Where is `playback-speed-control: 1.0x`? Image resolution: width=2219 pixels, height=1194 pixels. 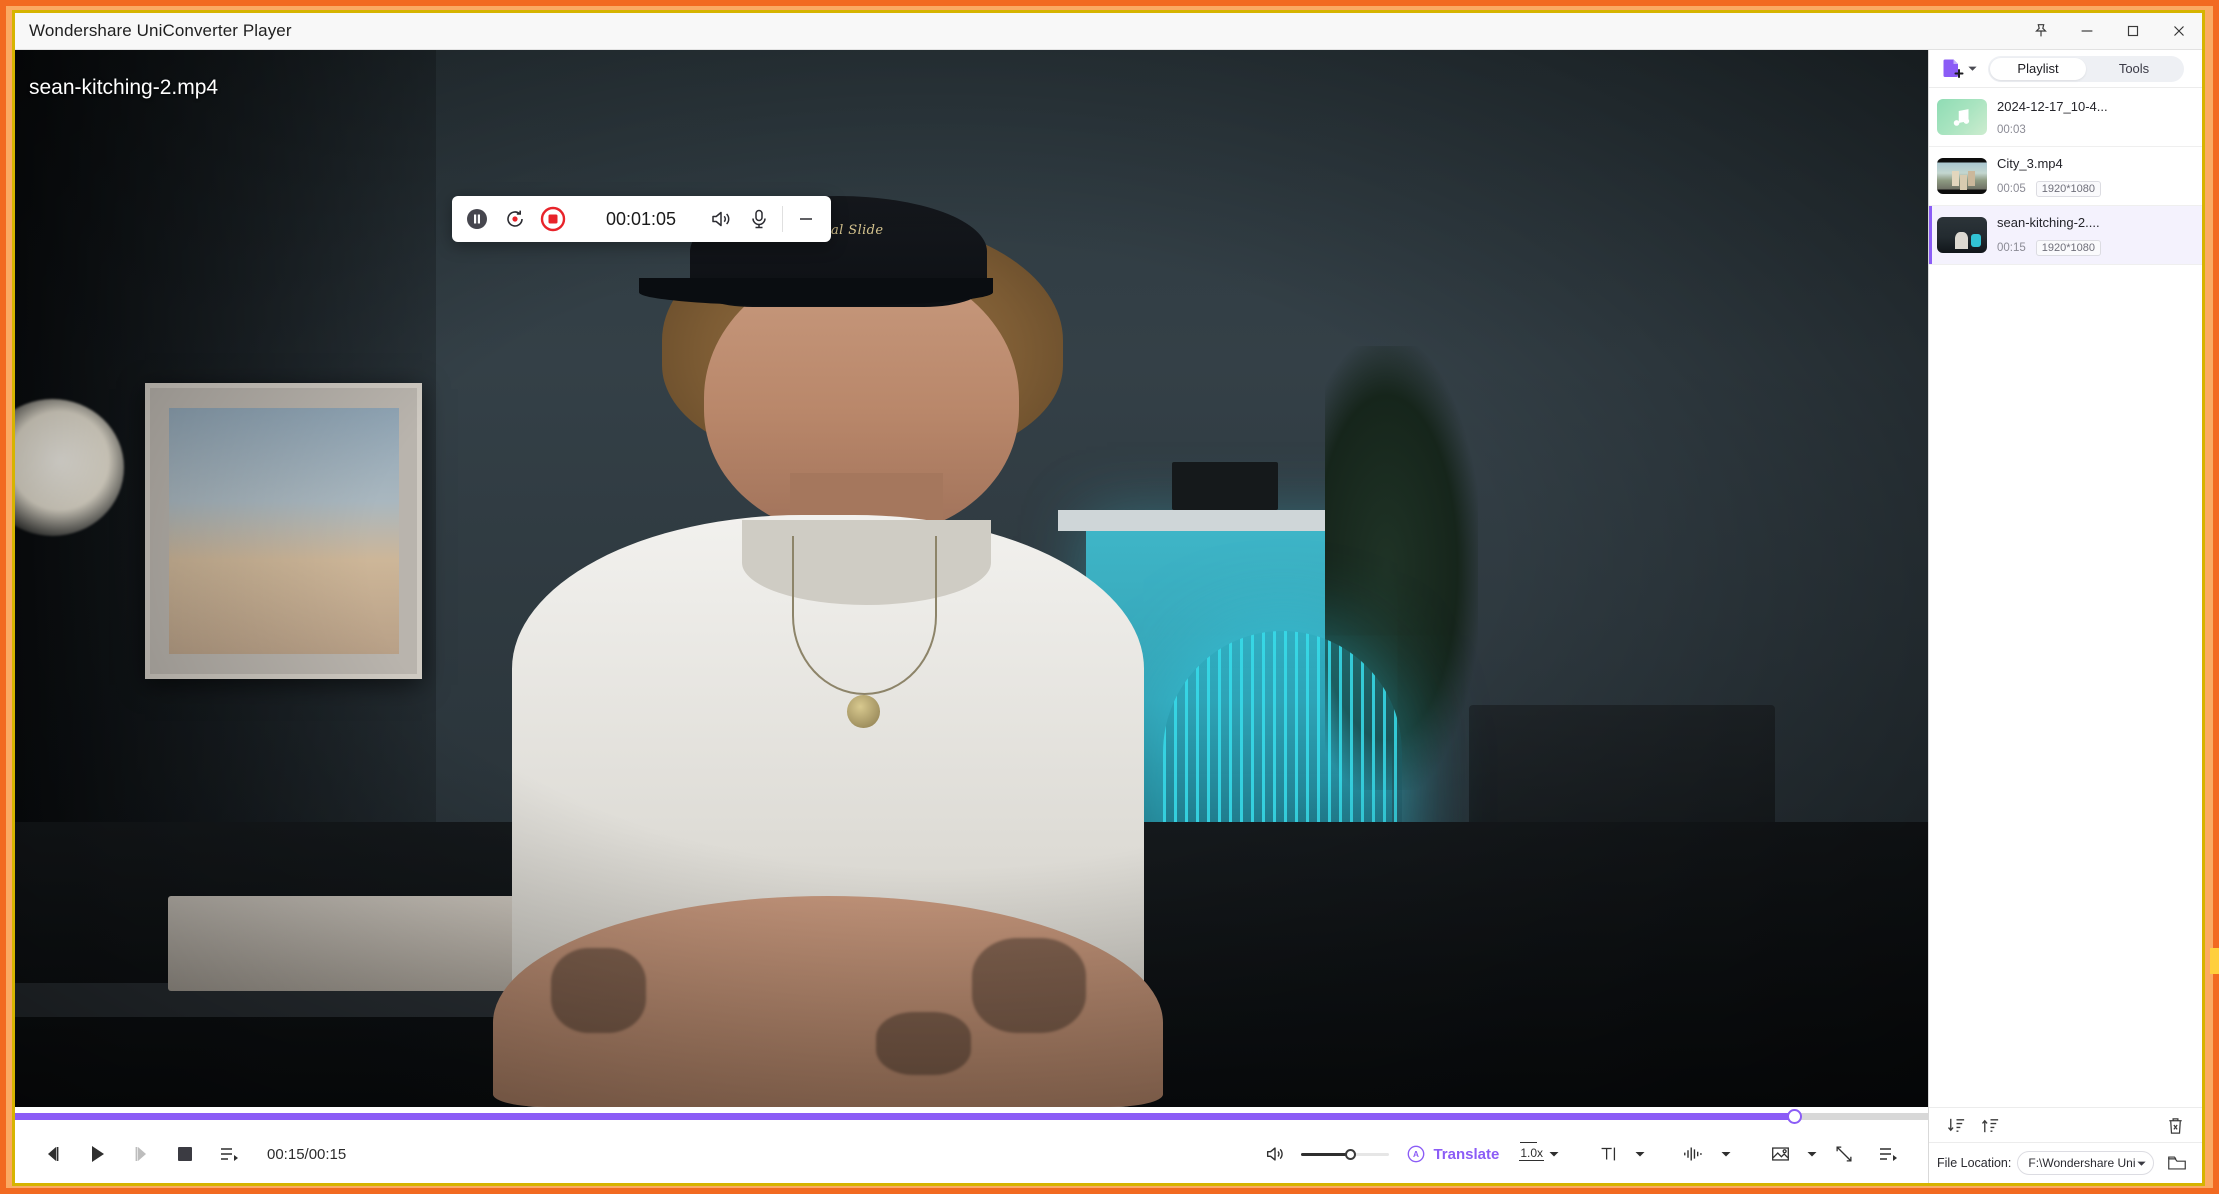
playback-speed-control: 1.0x is located at coordinates (1538, 1151).